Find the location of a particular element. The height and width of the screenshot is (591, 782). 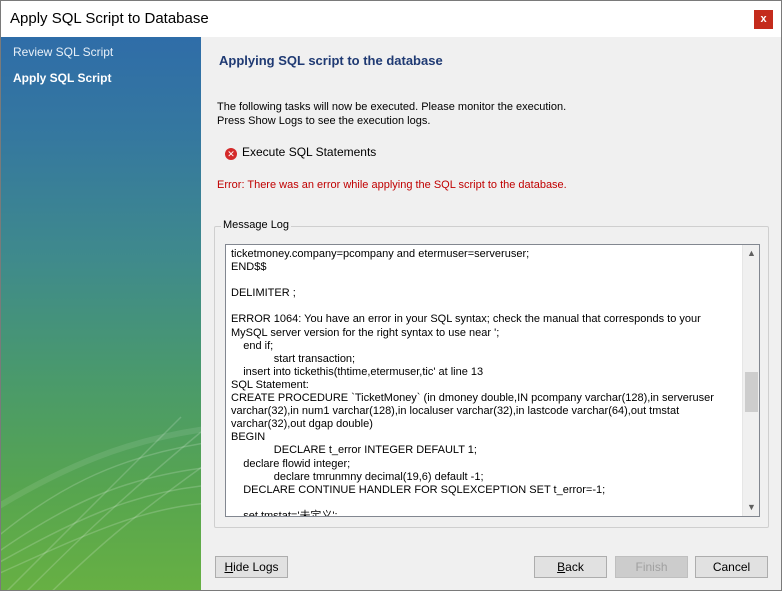

hide-logs-button: Hide Logs is located at coordinates (251, 567).